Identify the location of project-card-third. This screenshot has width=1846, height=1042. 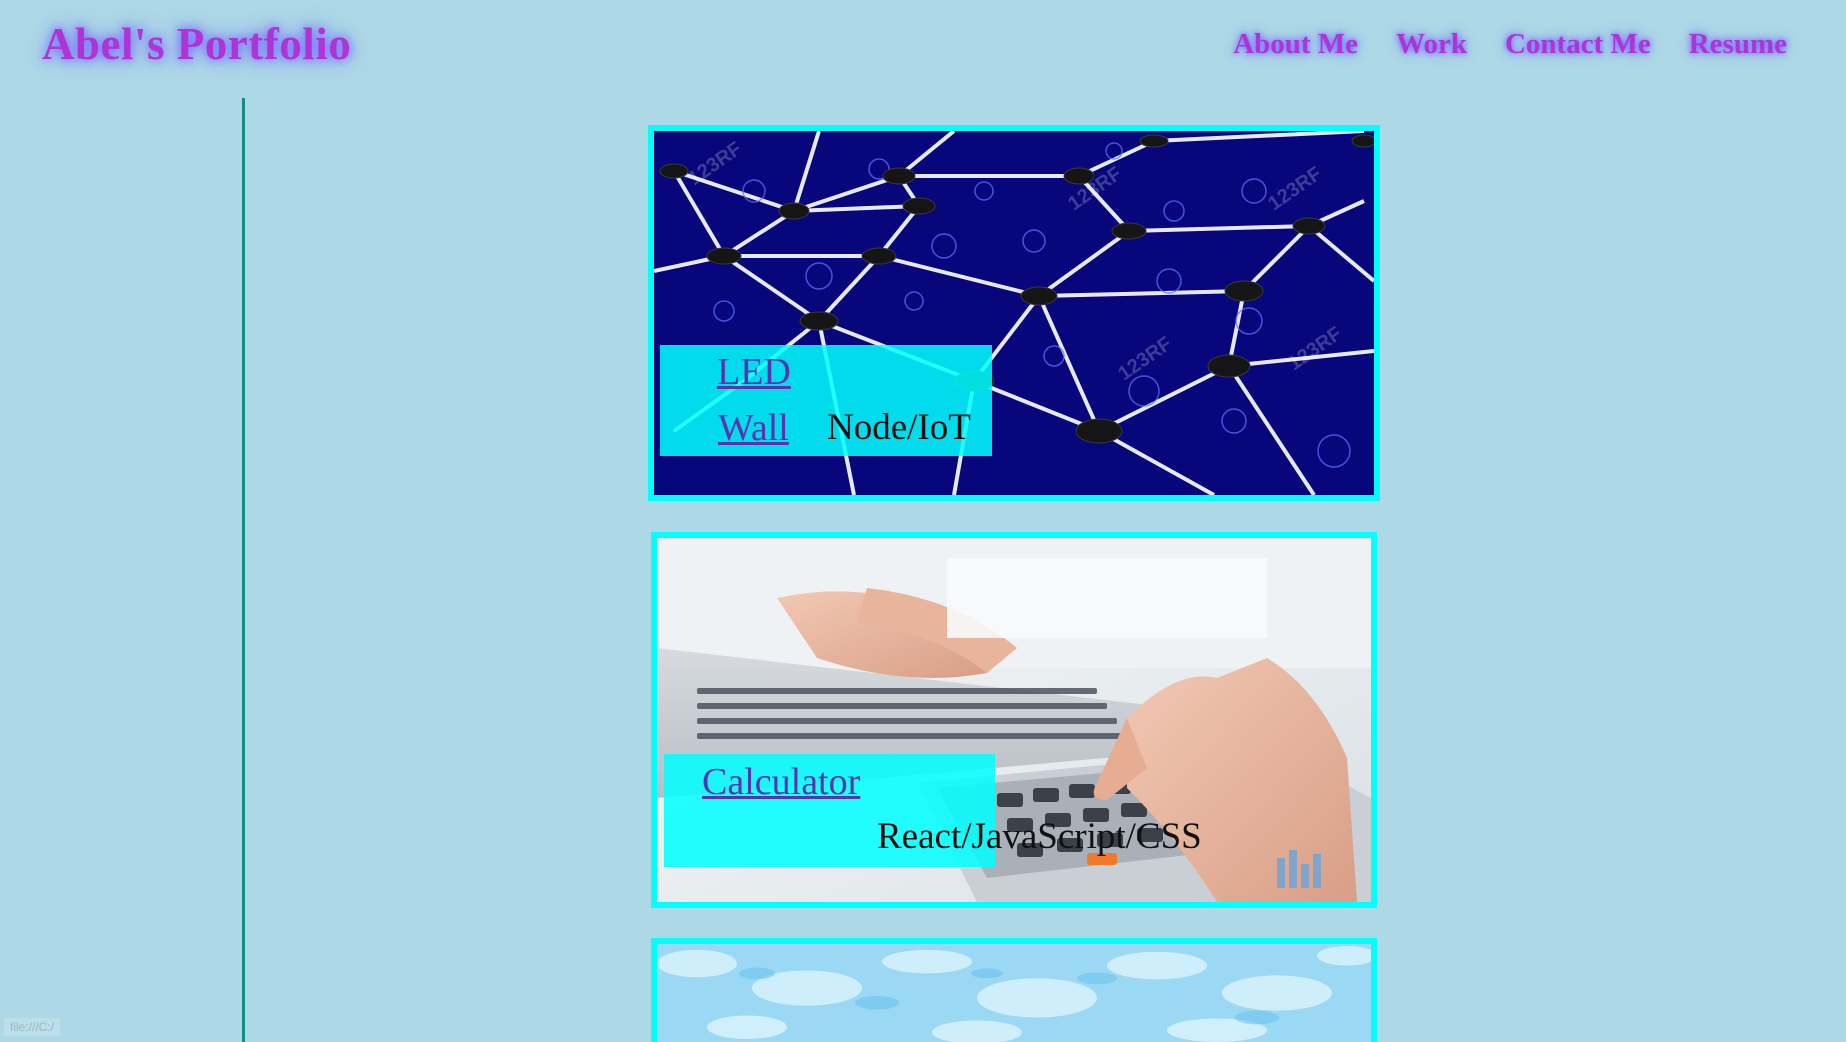
(1014, 990).